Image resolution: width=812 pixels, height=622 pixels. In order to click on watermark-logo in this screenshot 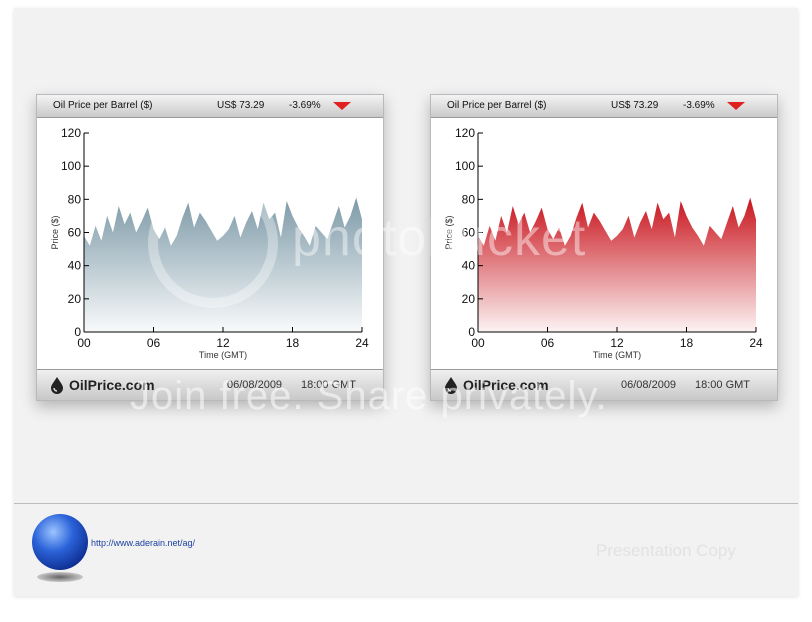, I will do `click(213, 243)`.